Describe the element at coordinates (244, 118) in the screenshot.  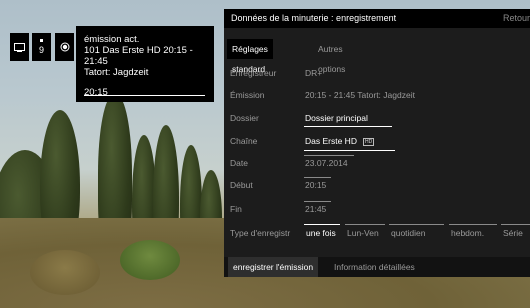
I see `folder-label: Dossier` at that location.